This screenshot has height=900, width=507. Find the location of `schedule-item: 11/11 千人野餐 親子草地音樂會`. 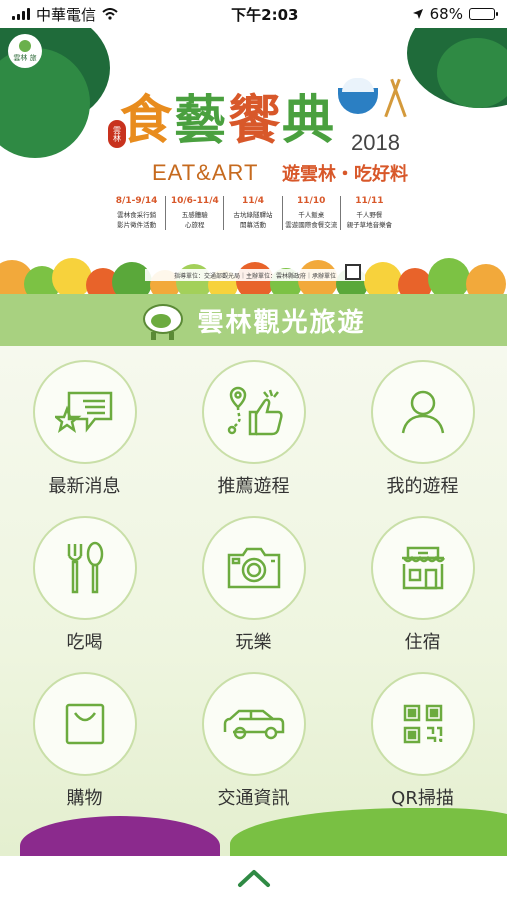

schedule-item: 11/11 千人野餐 親子草地音樂會 is located at coordinates (368, 213).